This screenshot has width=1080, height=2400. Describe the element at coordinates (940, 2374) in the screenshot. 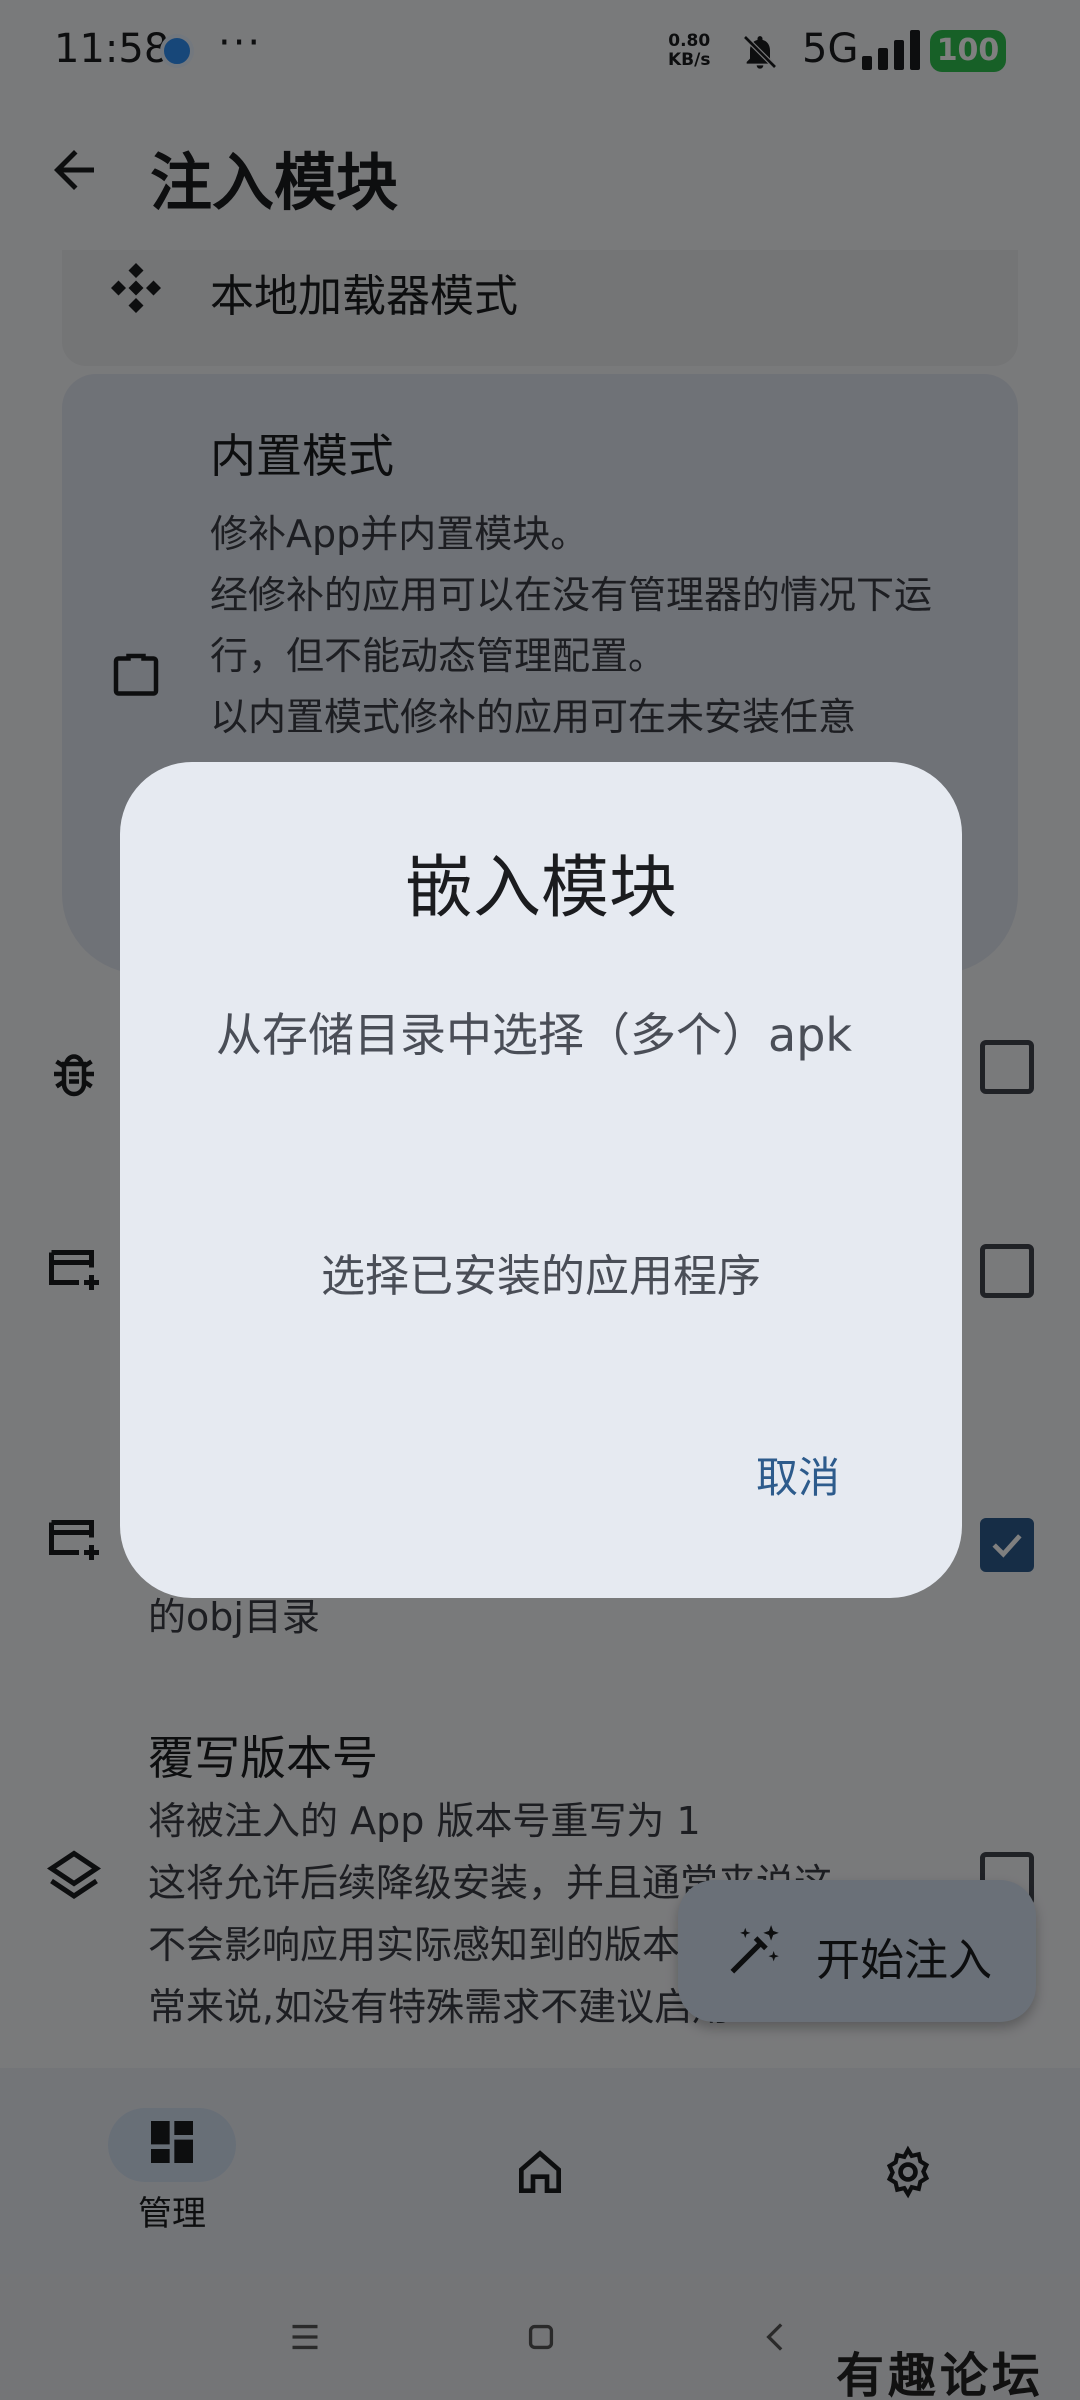

I see `watermark: 有趣论坛` at that location.